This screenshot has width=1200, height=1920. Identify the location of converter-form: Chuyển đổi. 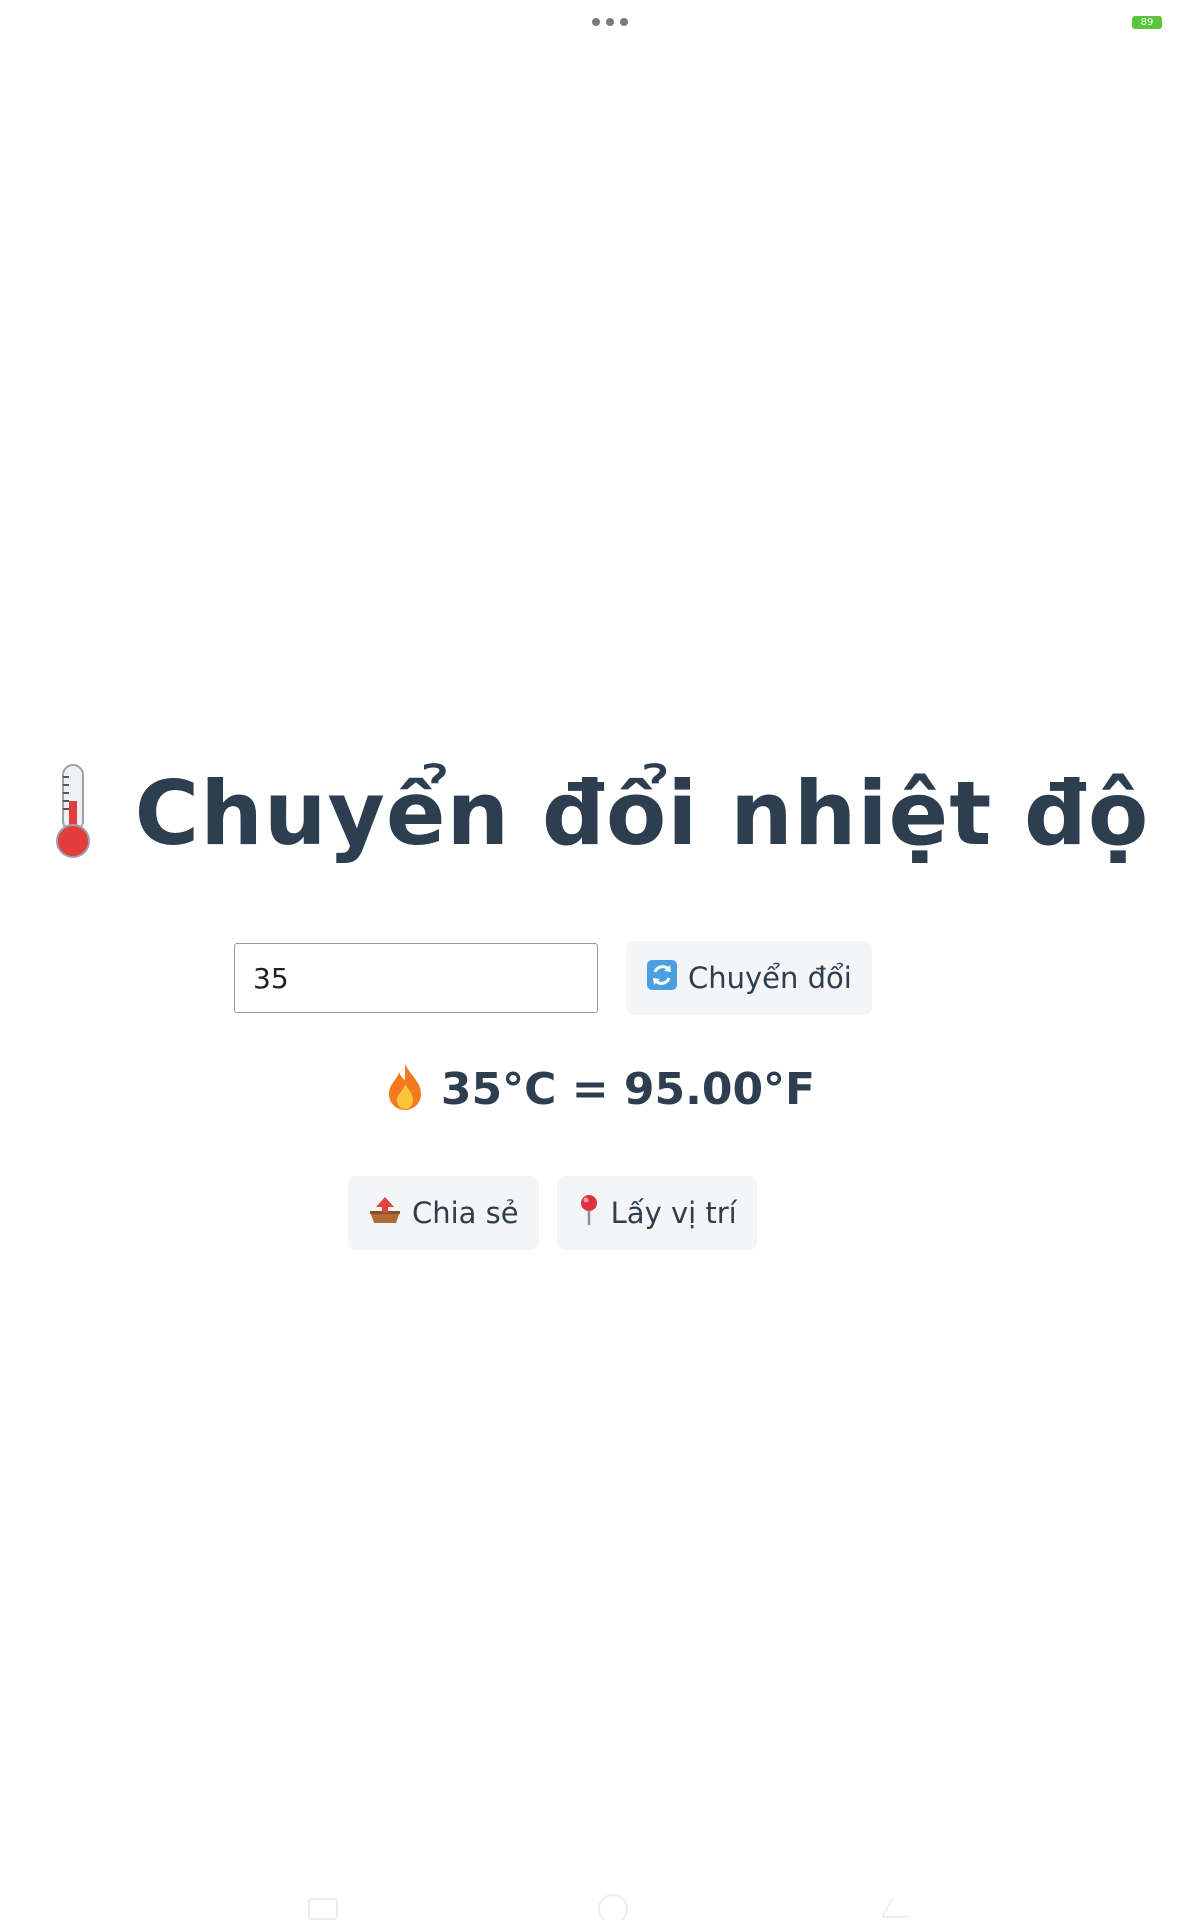
(553, 978).